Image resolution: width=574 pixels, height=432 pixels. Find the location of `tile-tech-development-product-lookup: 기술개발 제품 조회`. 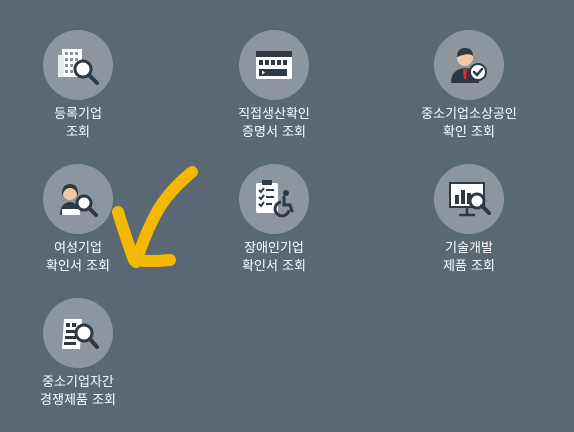

tile-tech-development-product-lookup: 기술개발 제품 조회 is located at coordinates (469, 220).